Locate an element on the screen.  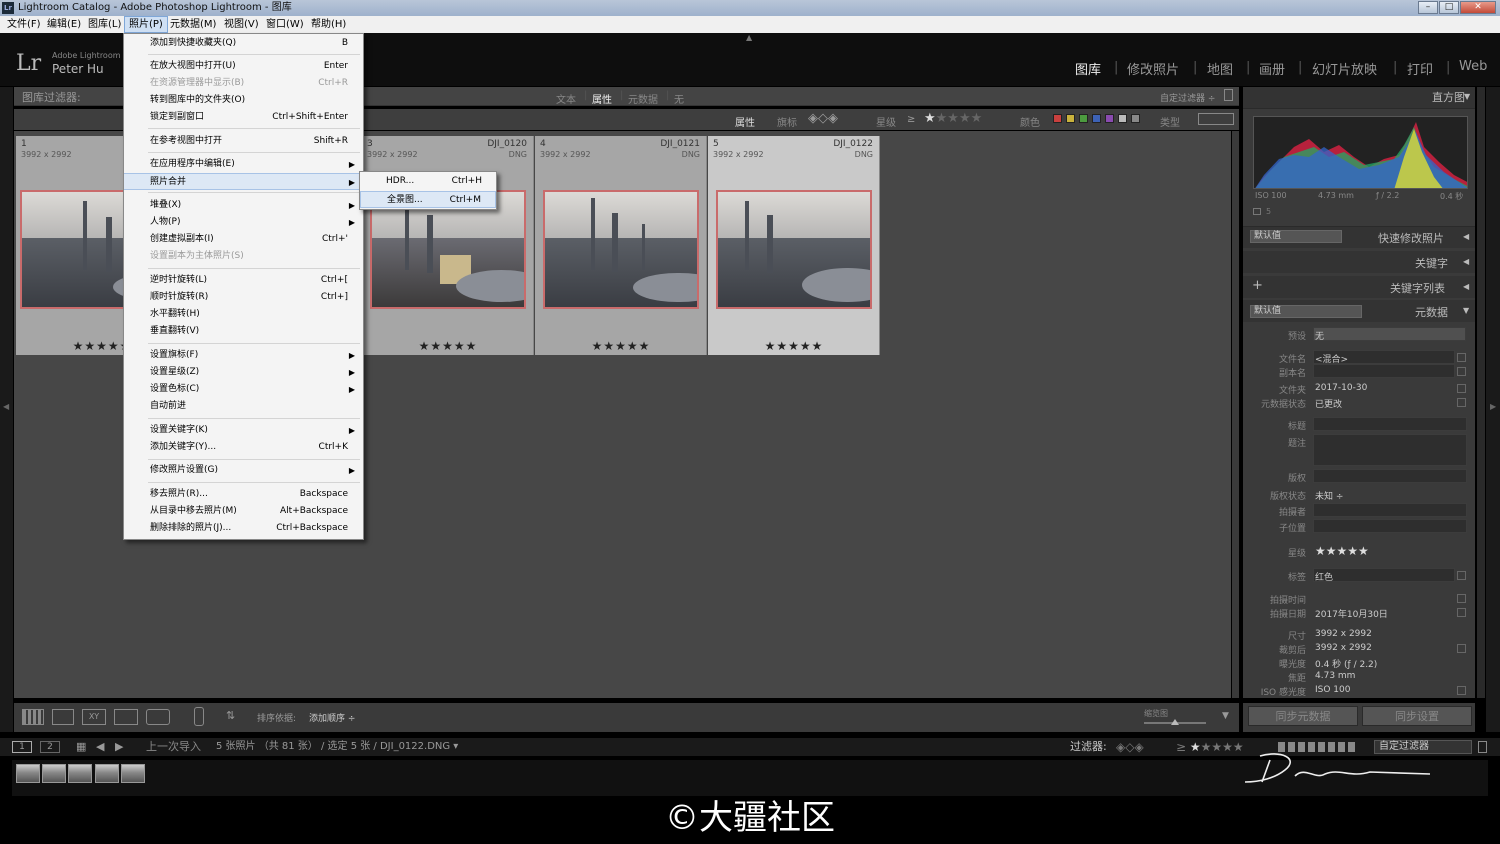
color-filter-purple is located at coordinates (1109, 118).